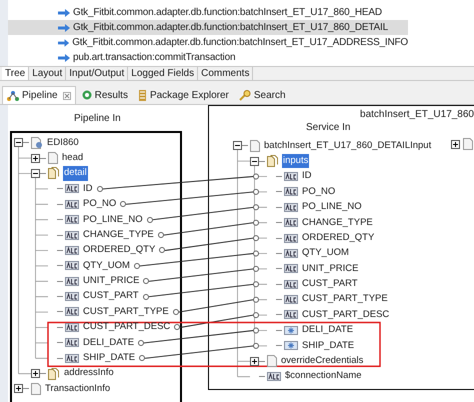 The image size is (474, 402). Describe the element at coordinates (208, 57) in the screenshot. I see `service-row: pub.art.transaction:commitTransaction` at that location.